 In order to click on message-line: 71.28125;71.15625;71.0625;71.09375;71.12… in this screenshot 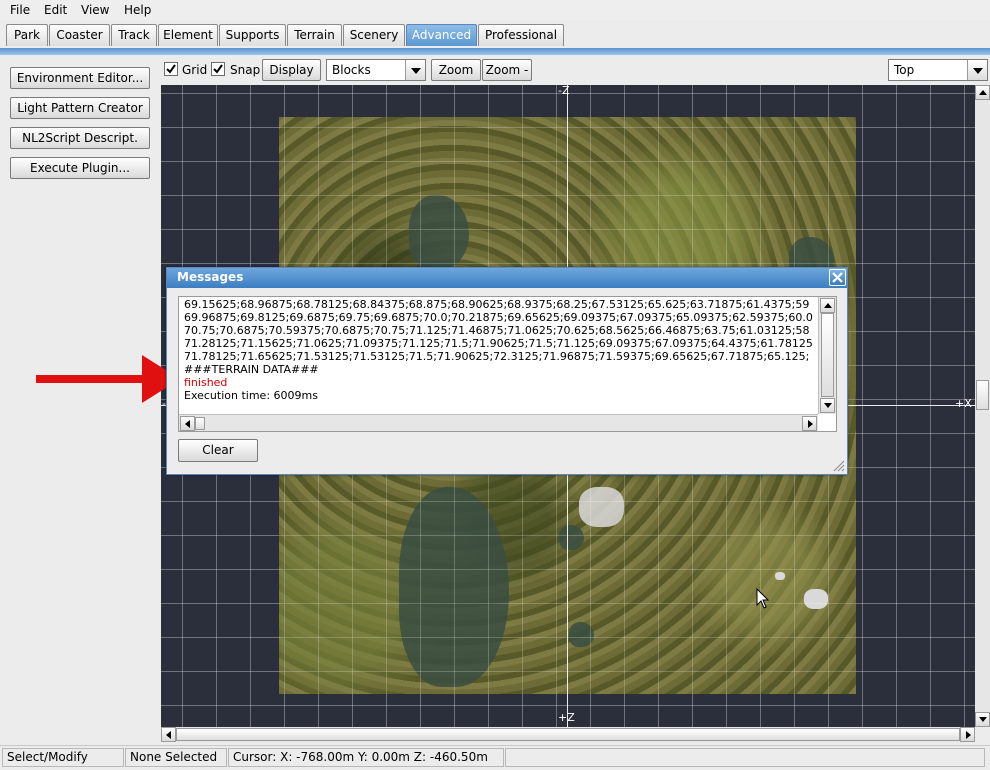, I will do `click(498, 343)`.